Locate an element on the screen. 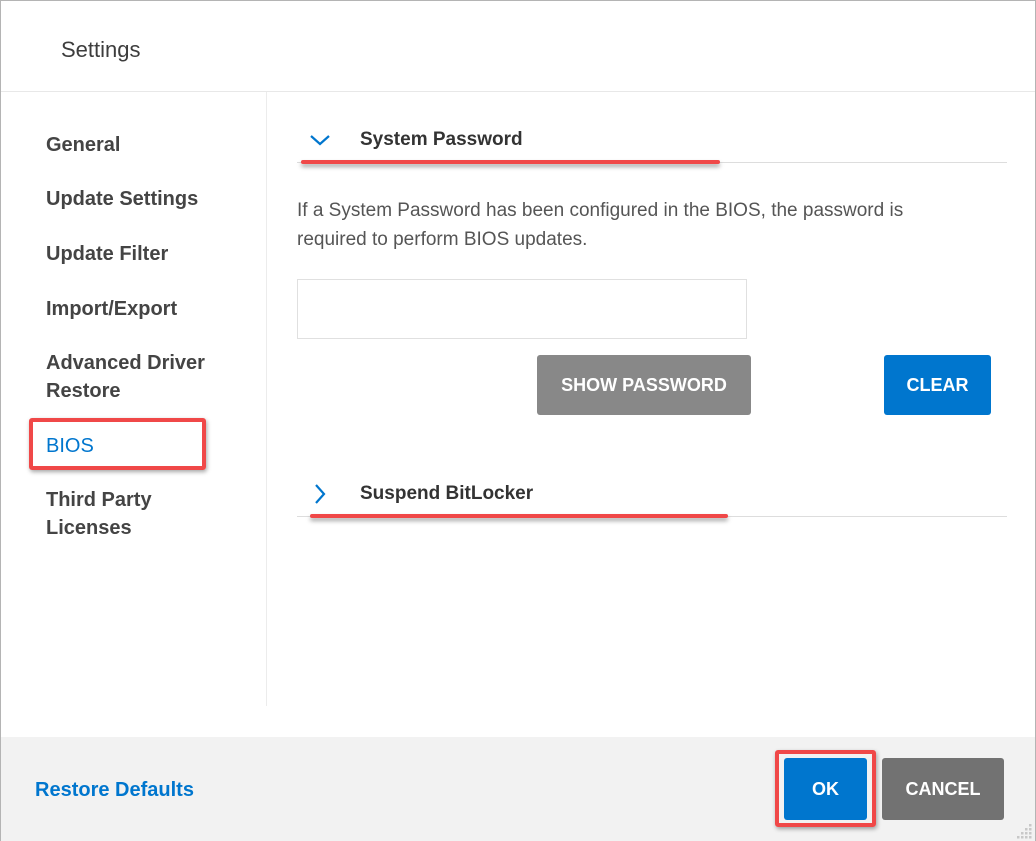 The image size is (1036, 841). sidebar-item-label: Third Party is located at coordinates (99, 500).